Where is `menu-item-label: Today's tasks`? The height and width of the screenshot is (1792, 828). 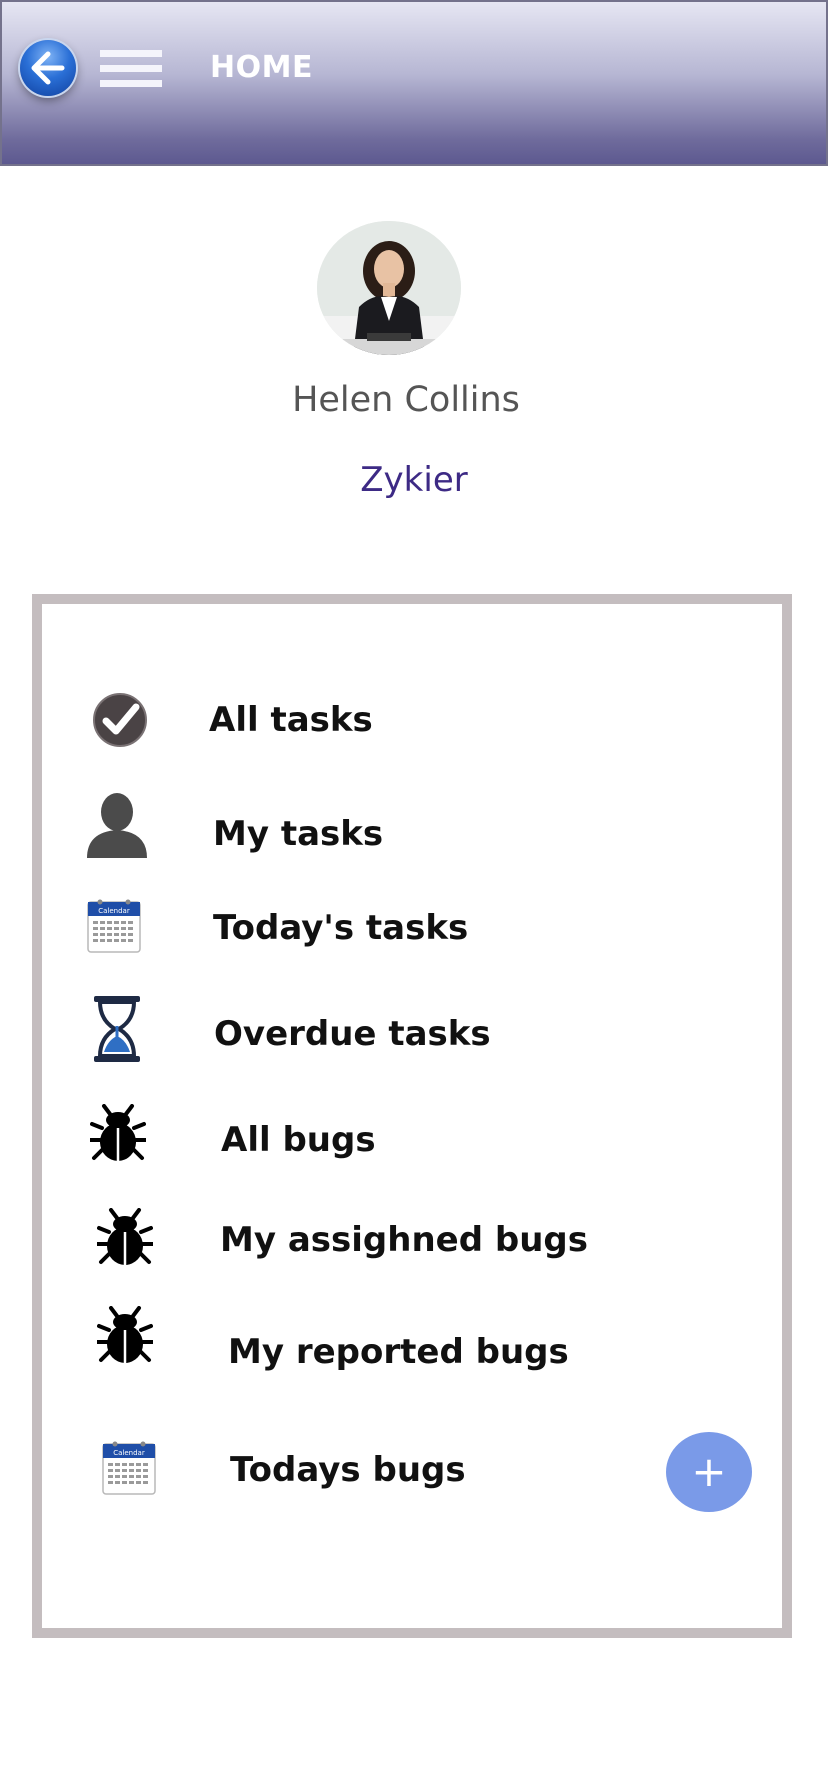 menu-item-label: Today's tasks is located at coordinates (341, 928).